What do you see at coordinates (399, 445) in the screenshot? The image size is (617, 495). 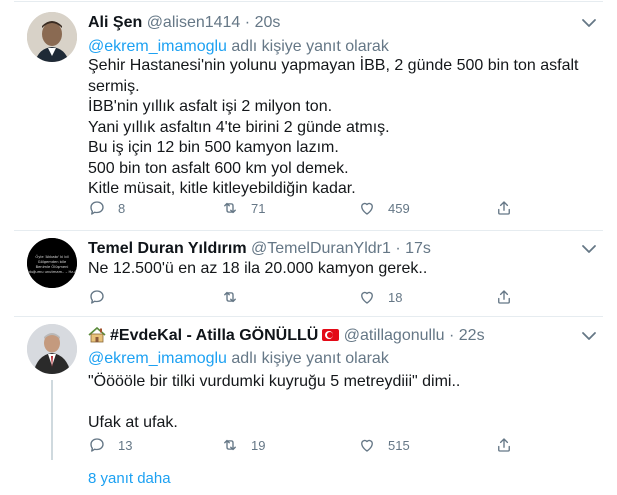 I see `like-count: 515` at bounding box center [399, 445].